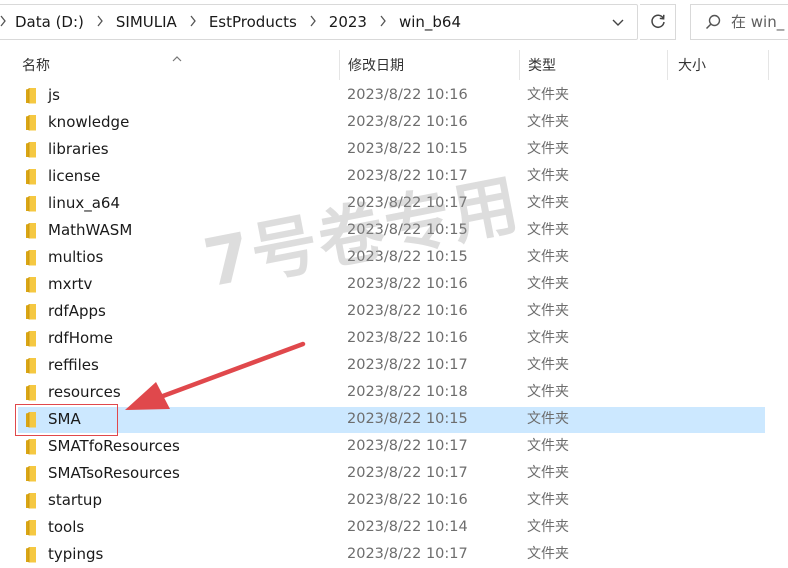 The width and height of the screenshot is (788, 568). What do you see at coordinates (114, 473) in the screenshot?
I see `file-name: SMATsoResources` at bounding box center [114, 473].